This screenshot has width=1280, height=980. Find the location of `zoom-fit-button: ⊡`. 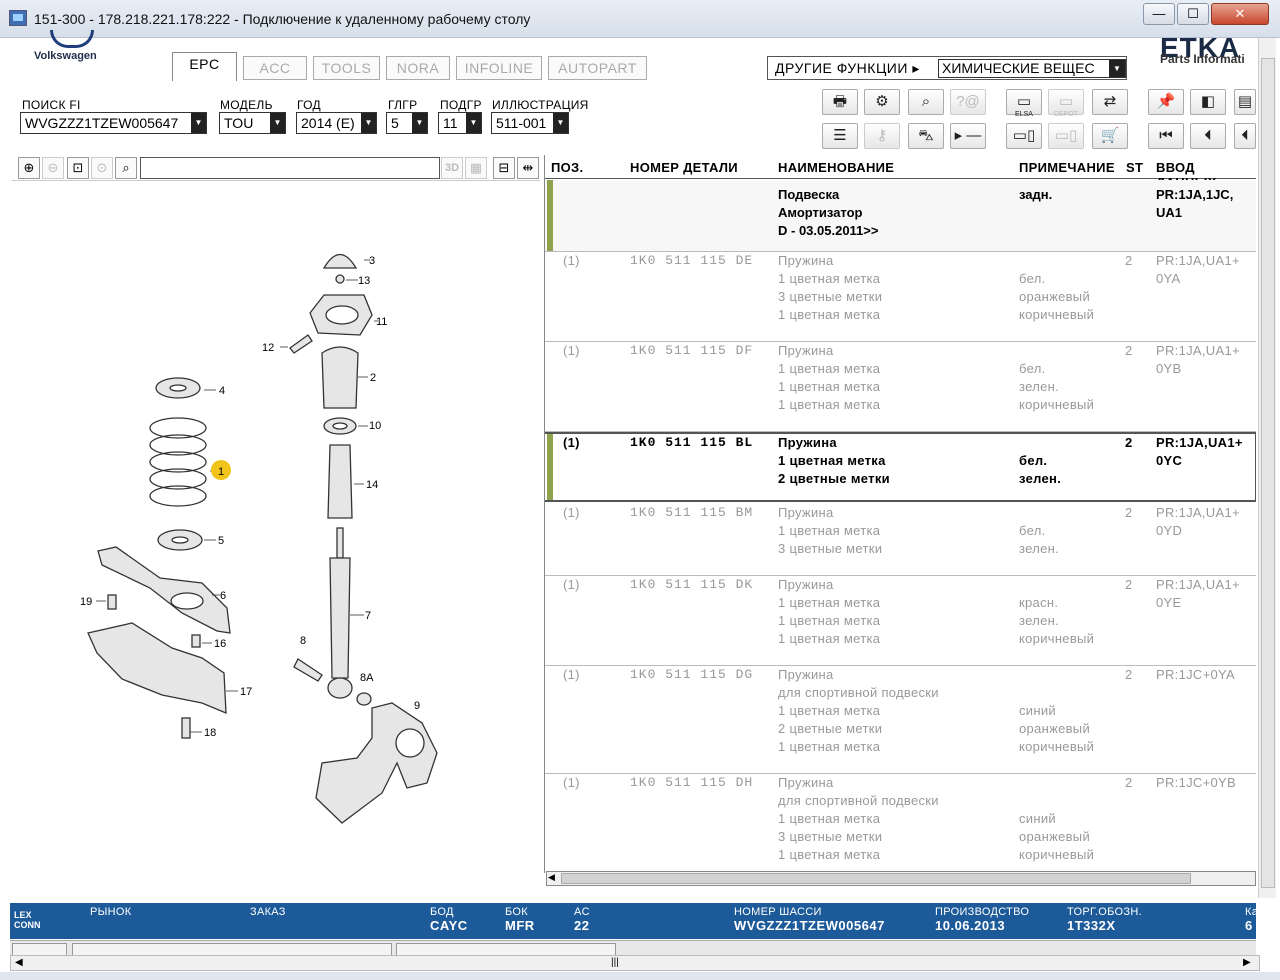

zoom-fit-button: ⊡ is located at coordinates (78, 168).